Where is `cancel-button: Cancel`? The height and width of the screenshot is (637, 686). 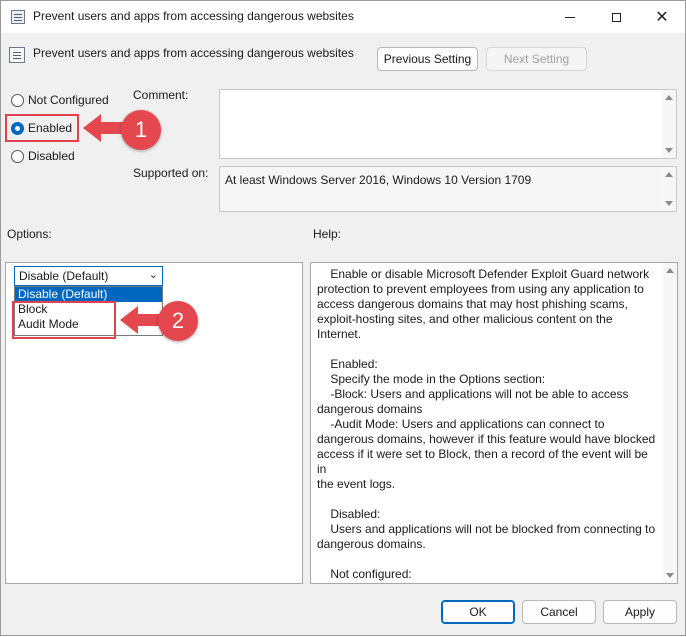 cancel-button: Cancel is located at coordinates (559, 612).